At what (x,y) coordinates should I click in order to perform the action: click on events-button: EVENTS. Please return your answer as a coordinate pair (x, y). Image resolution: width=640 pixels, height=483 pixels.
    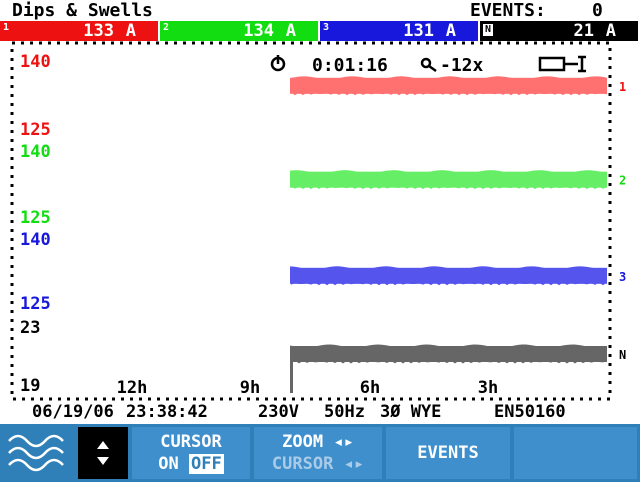
    Looking at the image, I should click on (448, 453).